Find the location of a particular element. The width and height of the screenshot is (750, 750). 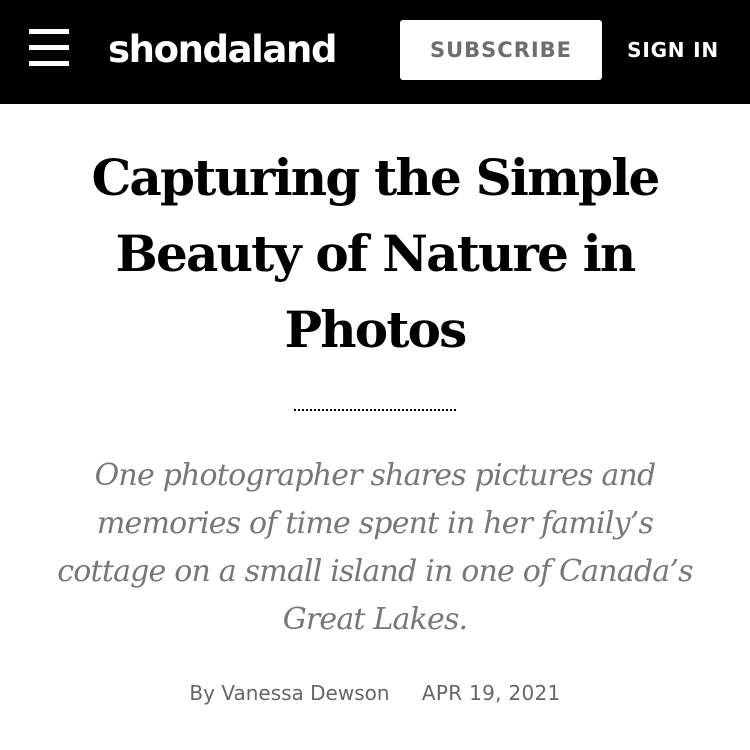

byline: By Vanessa Dewson APR 19, 2021 is located at coordinates (375, 693).